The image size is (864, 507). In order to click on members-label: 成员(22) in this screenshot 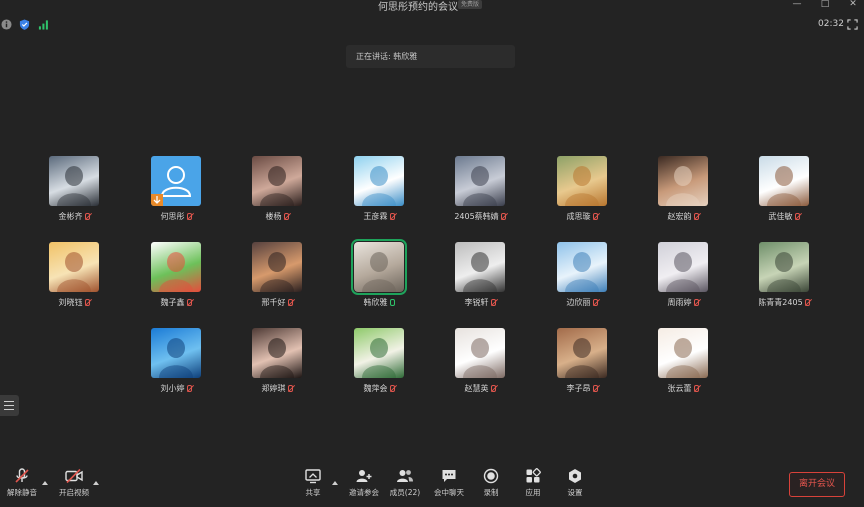, I will do `click(405, 492)`.